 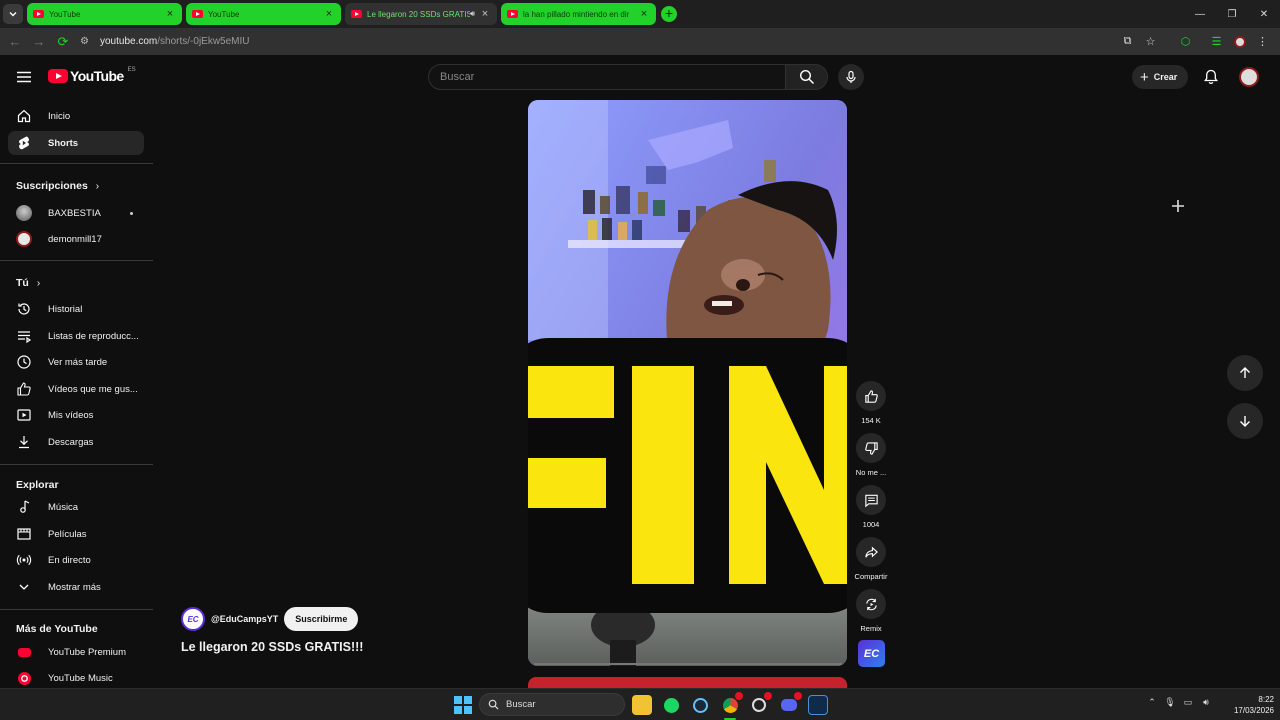 I want to click on browser-tab-active: Le llegaron 20 SSDs GRATIS 🔊︎ ×, so click(x=421, y=14).